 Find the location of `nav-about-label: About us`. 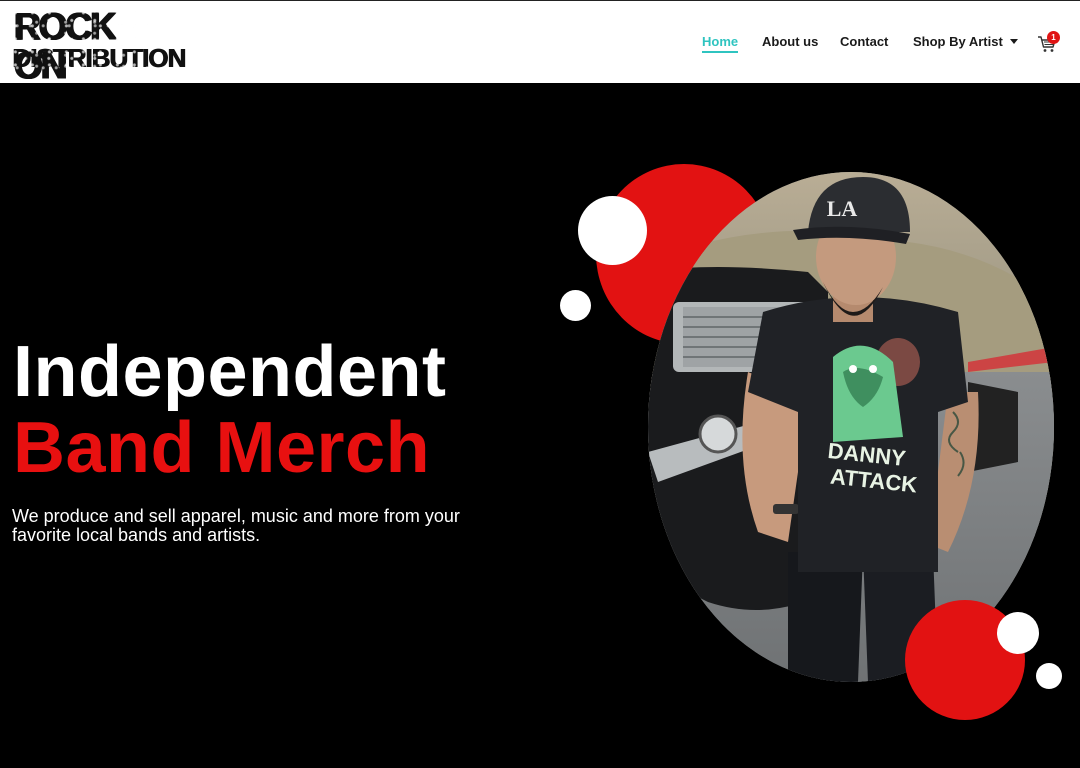

nav-about-label: About us is located at coordinates (790, 41).